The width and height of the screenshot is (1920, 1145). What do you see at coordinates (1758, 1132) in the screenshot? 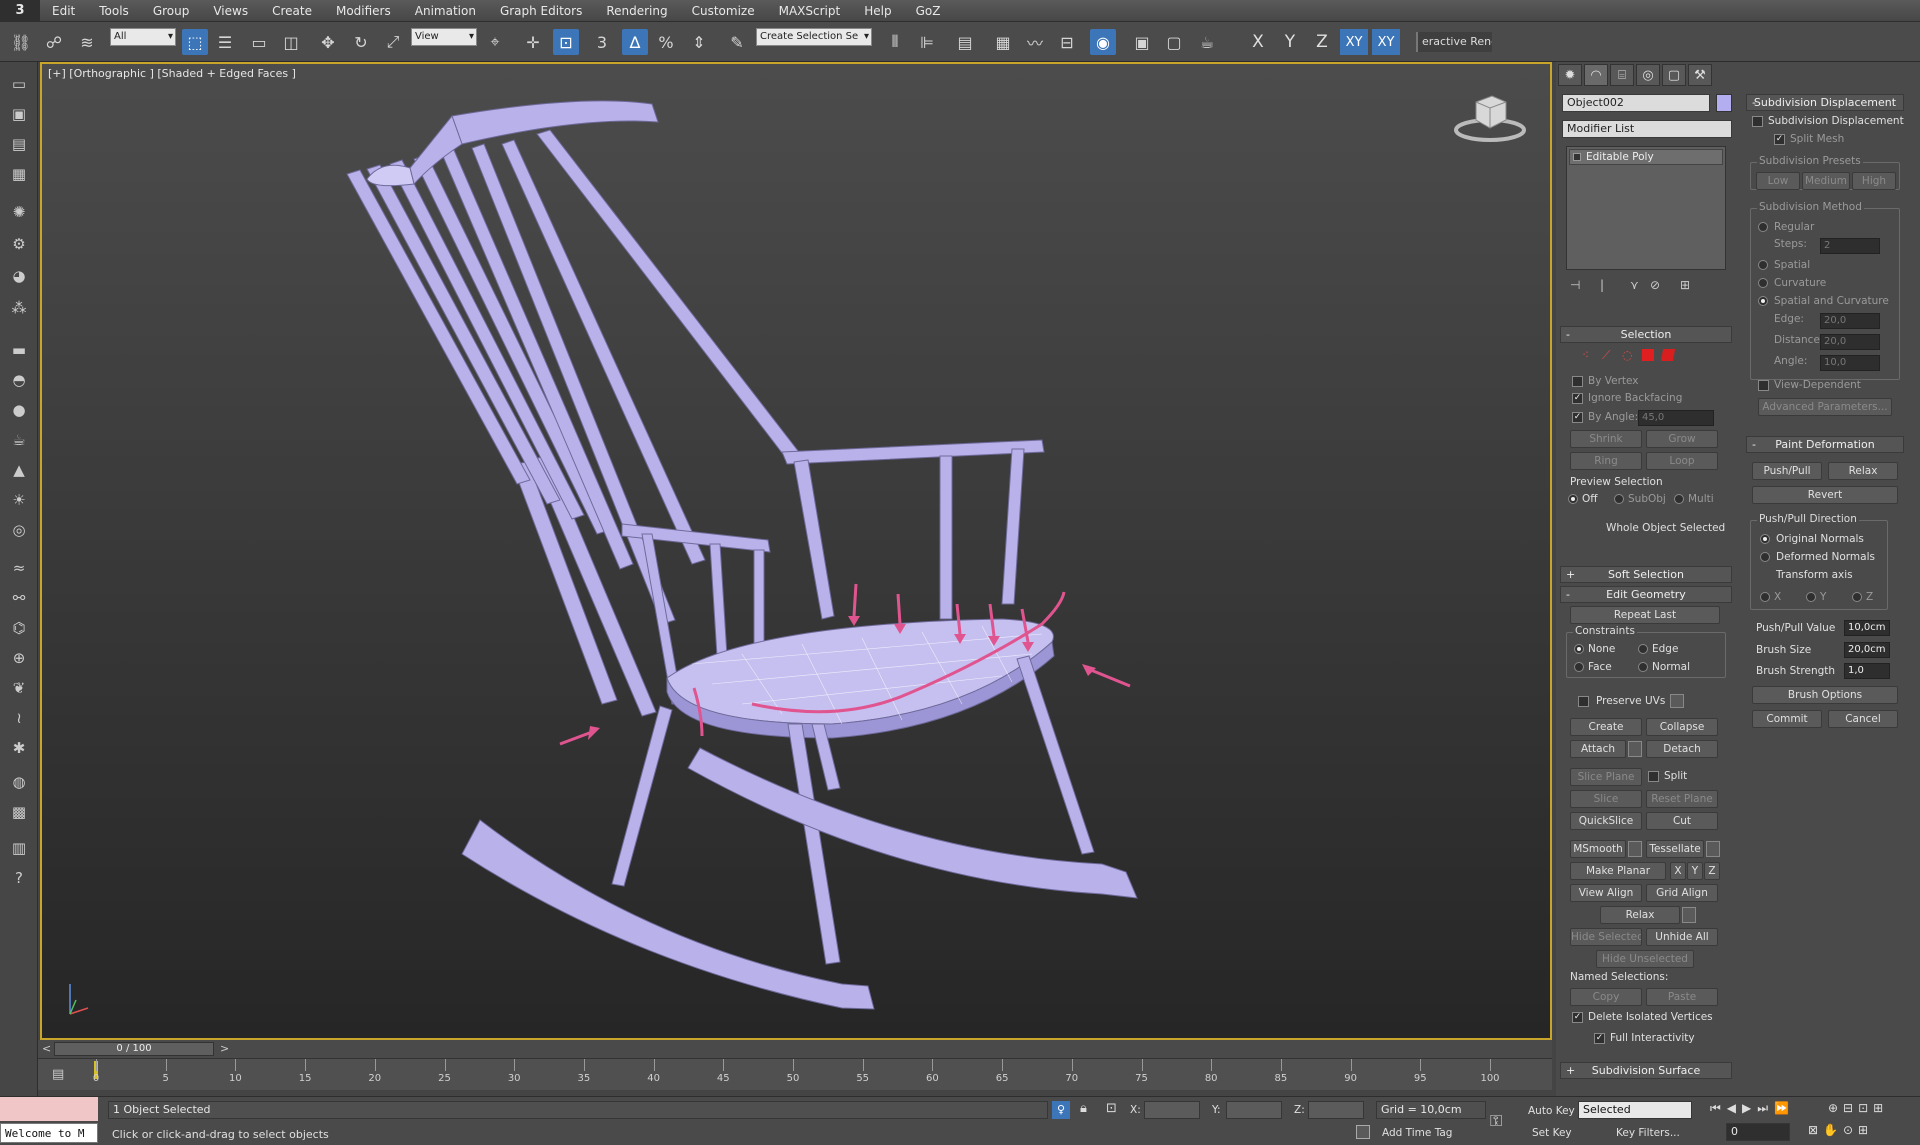
I see `current-frame-field: 0` at bounding box center [1758, 1132].